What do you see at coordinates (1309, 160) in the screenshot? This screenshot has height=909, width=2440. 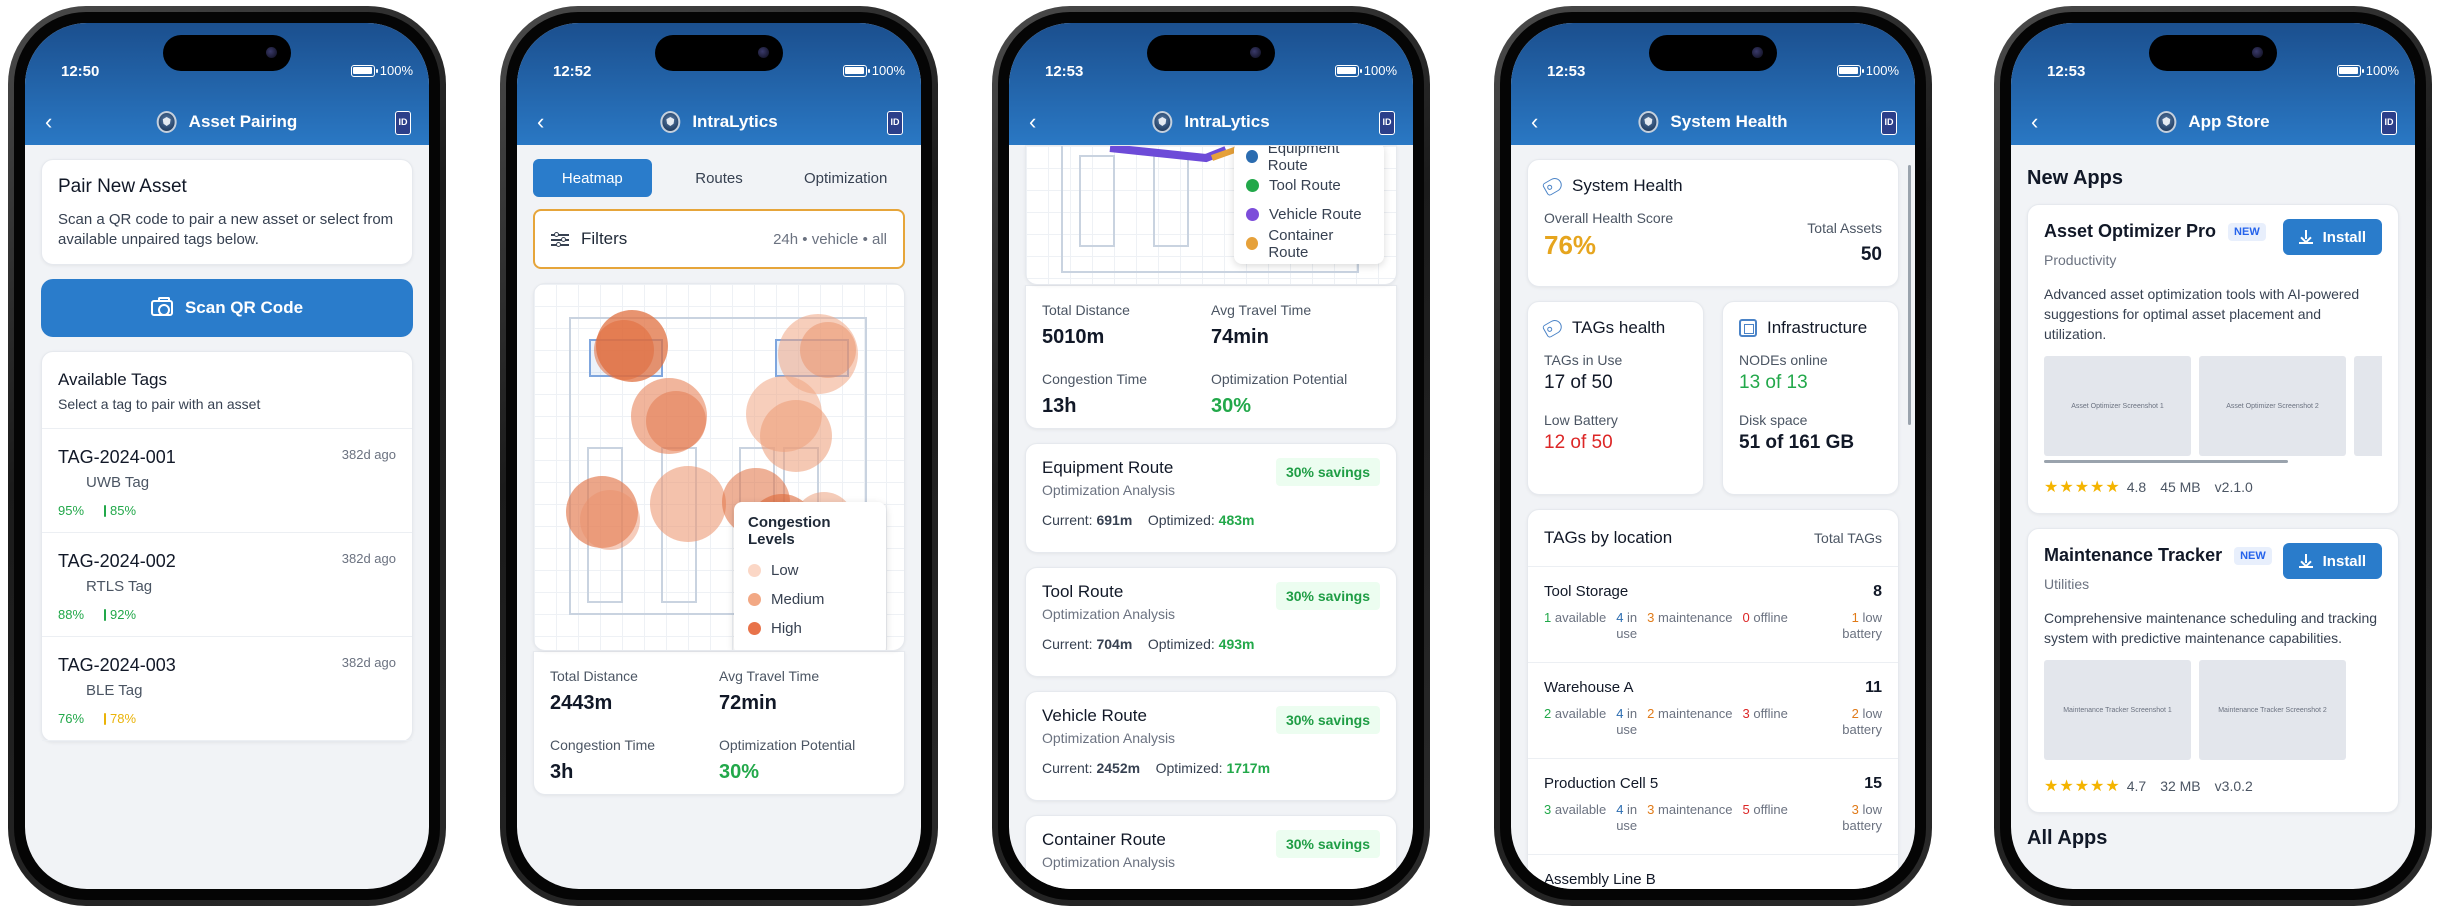 I see `legend-item-equipment: Equipment Route` at bounding box center [1309, 160].